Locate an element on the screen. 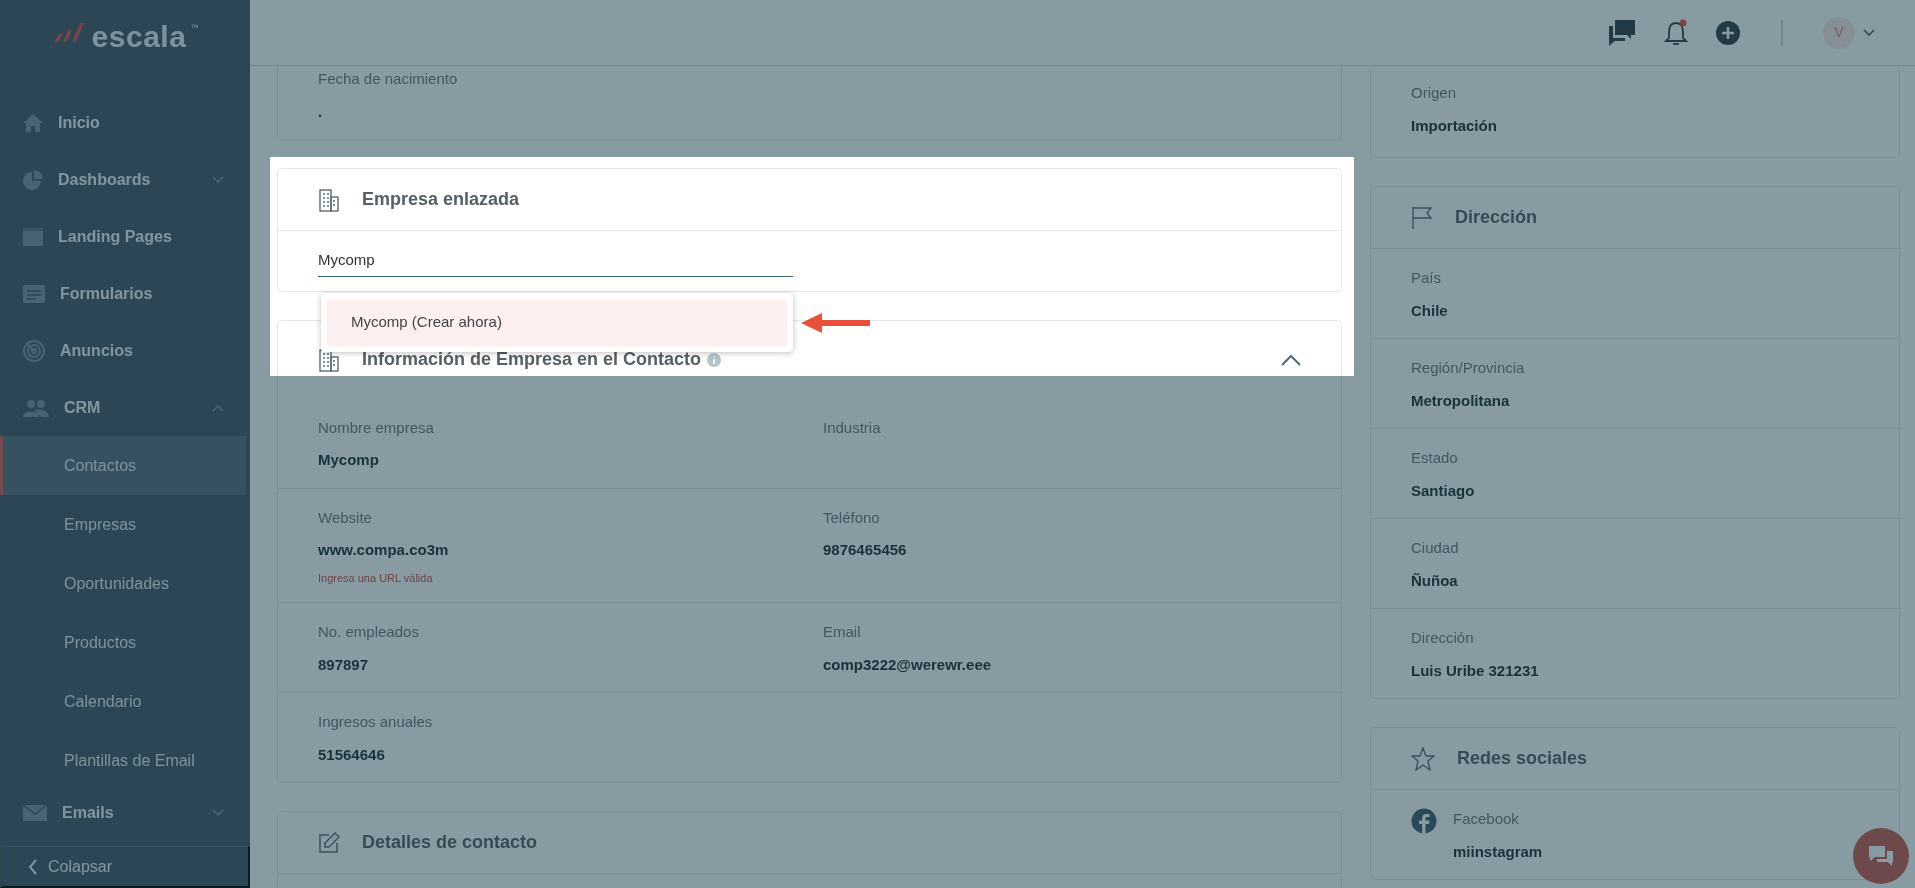 The height and width of the screenshot is (888, 1915). sidebar-item: Formularios is located at coordinates (125, 293).